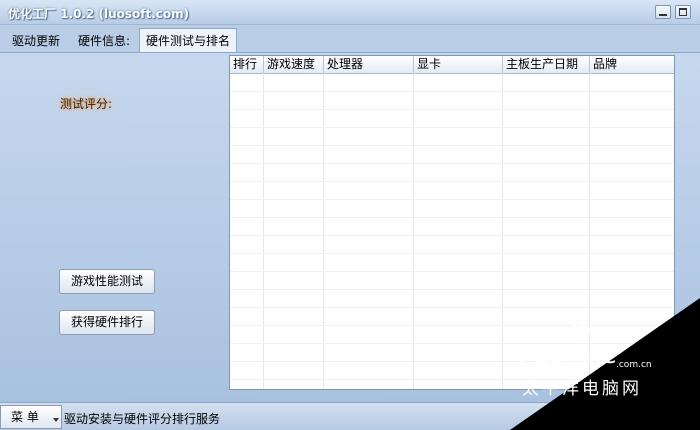 The height and width of the screenshot is (430, 700). I want to click on watermark-subtitle: 太平洋电脑网, so click(582, 389).